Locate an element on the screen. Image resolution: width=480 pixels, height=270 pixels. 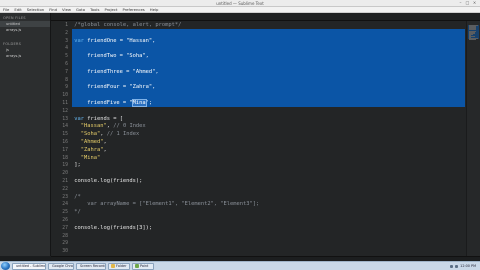
code-line: friendFour = "Zahra", is located at coordinates (268, 88).